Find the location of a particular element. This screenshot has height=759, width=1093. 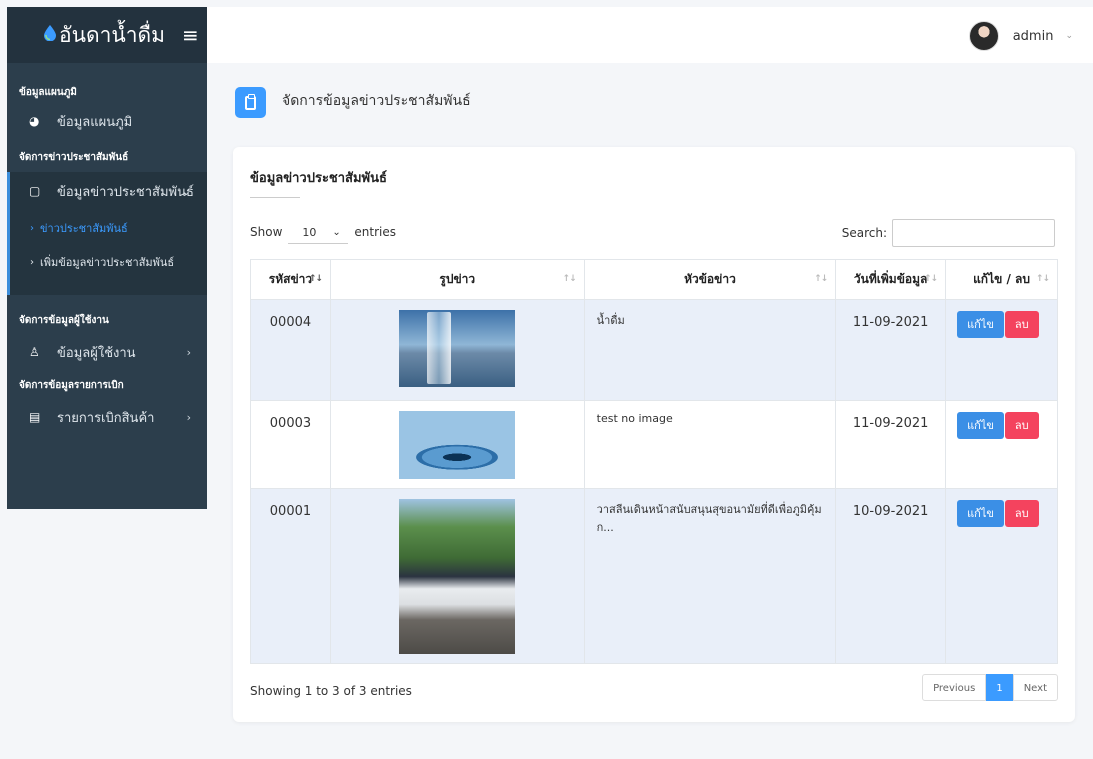

clipboard-icon is located at coordinates (250, 102).